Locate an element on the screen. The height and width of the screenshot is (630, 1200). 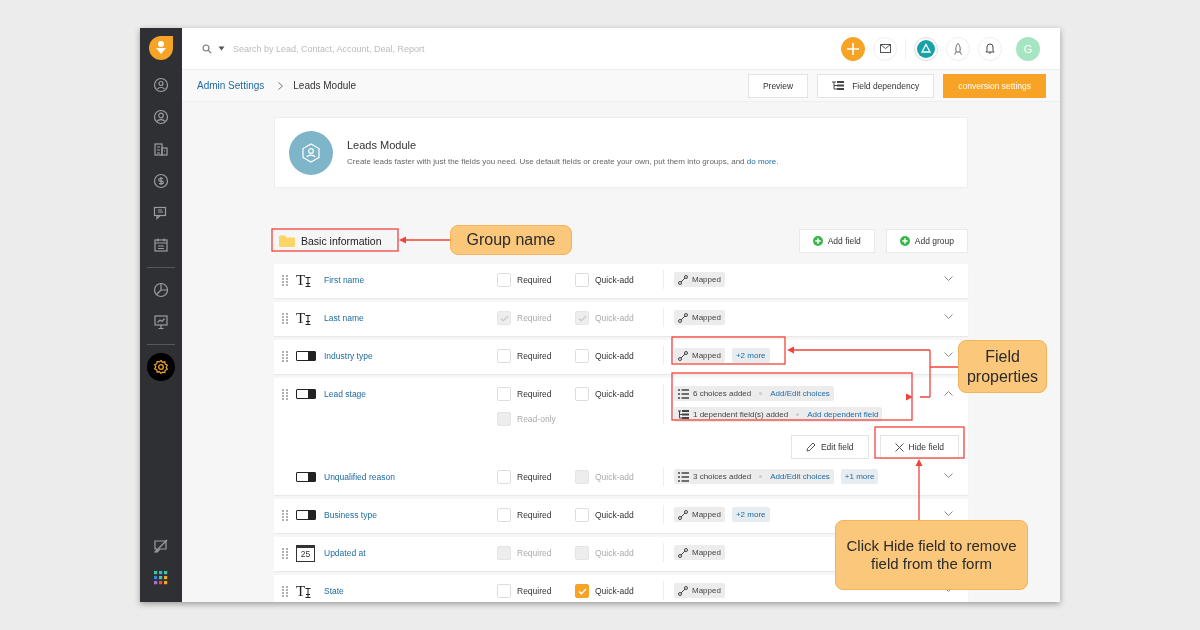
module-description: Create leads faster with just the fields you need. Use default fields or create your own, put them into groups, and do more. is located at coordinates (563, 161).